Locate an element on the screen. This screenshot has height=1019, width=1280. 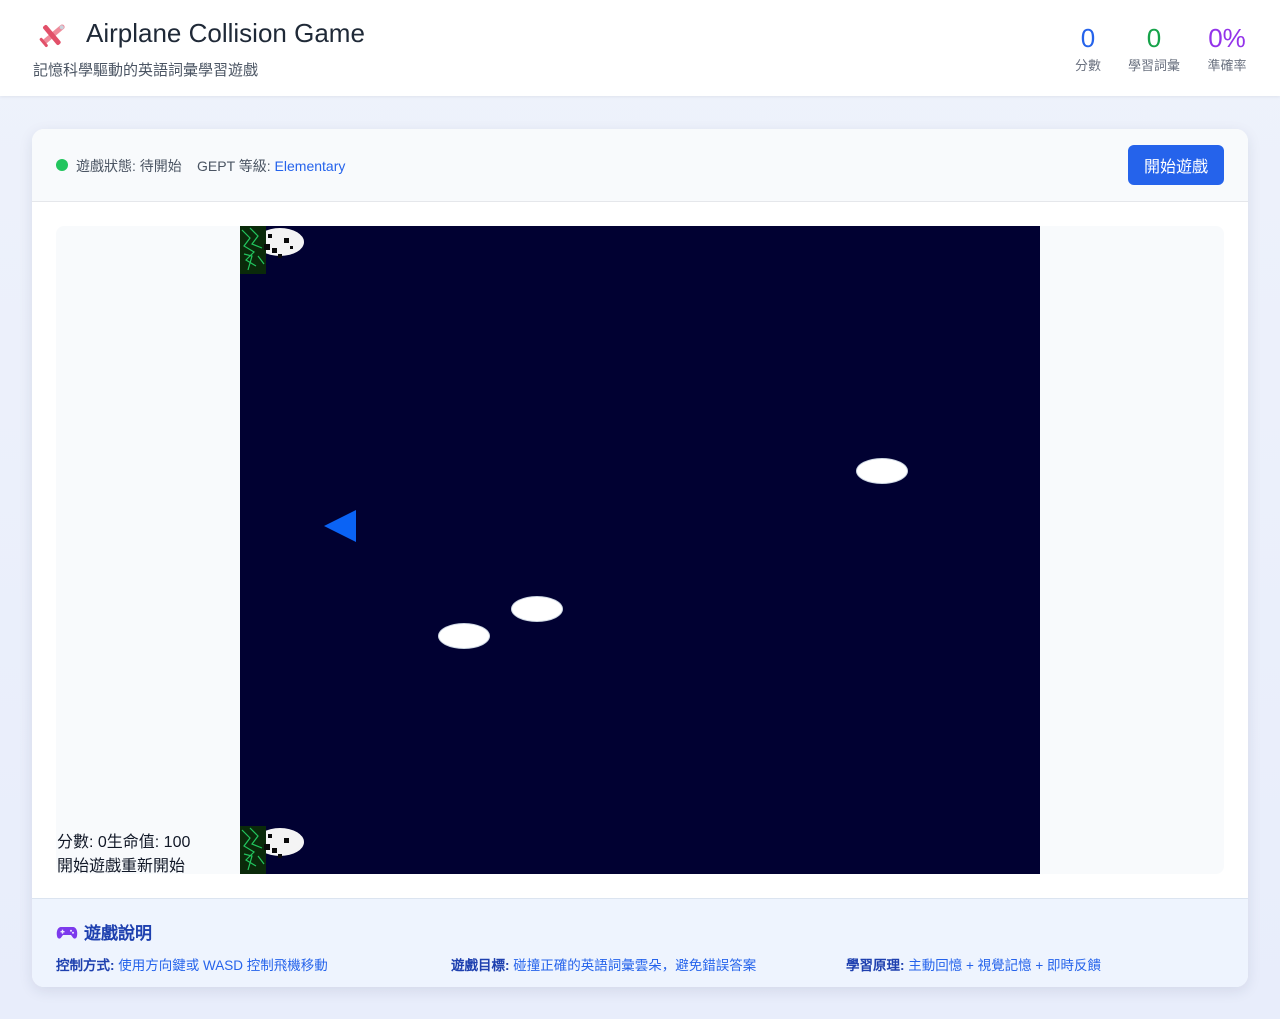
accuracy-label: 準確率 is located at coordinates (1227, 65).